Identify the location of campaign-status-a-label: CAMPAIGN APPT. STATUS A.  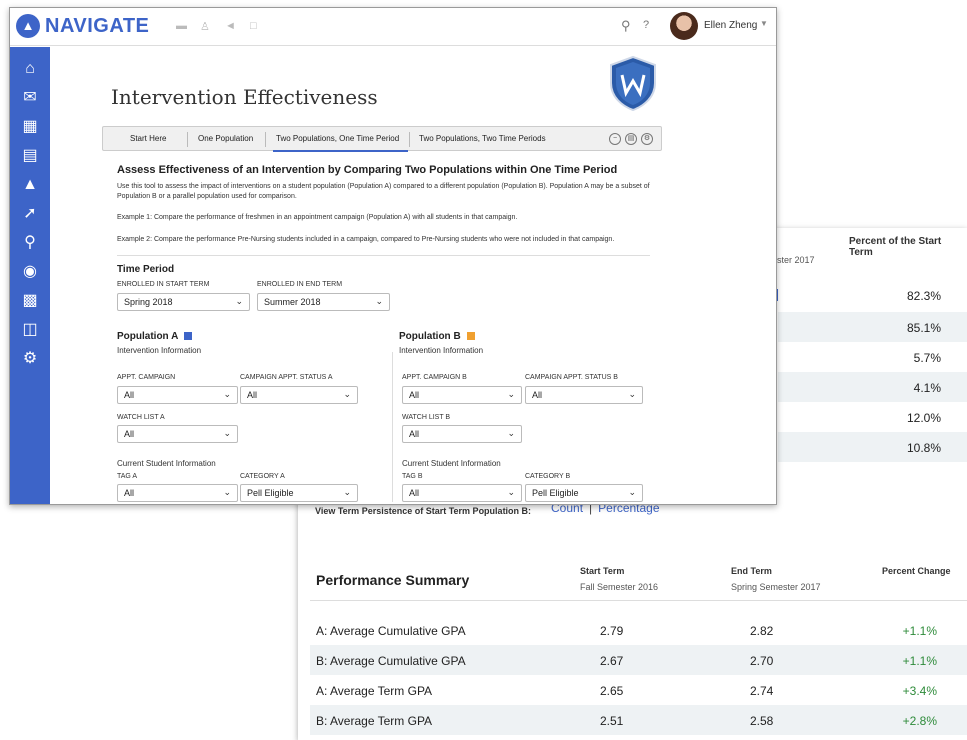
(286, 377).